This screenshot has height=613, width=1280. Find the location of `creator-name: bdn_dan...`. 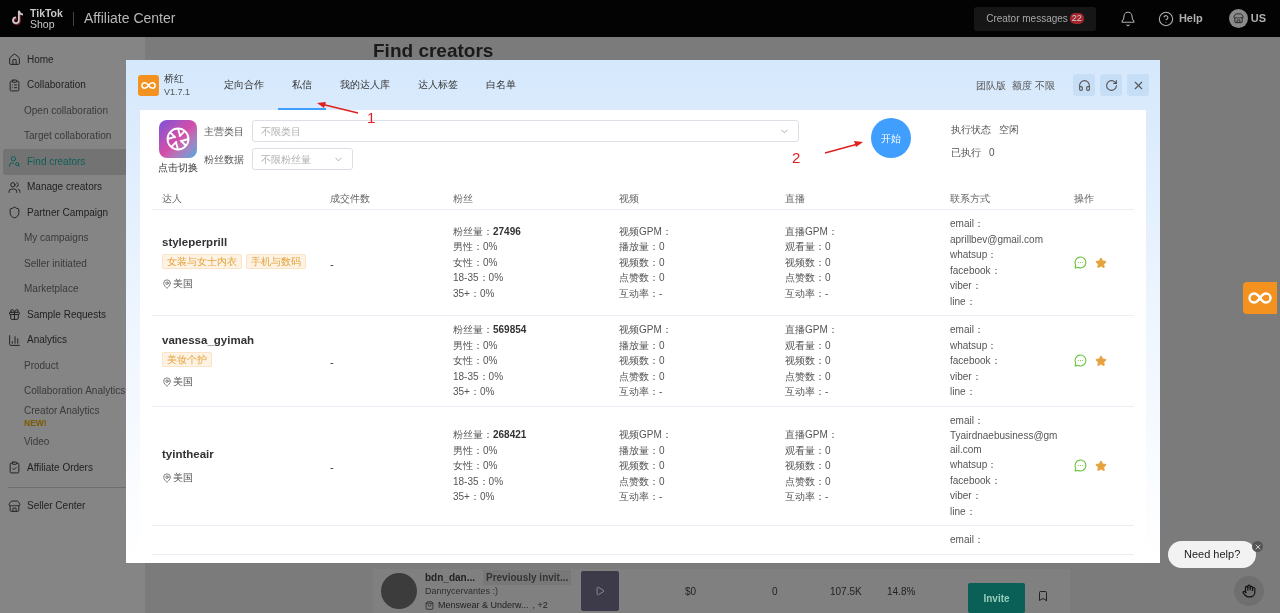

creator-name: bdn_dan... is located at coordinates (450, 578).